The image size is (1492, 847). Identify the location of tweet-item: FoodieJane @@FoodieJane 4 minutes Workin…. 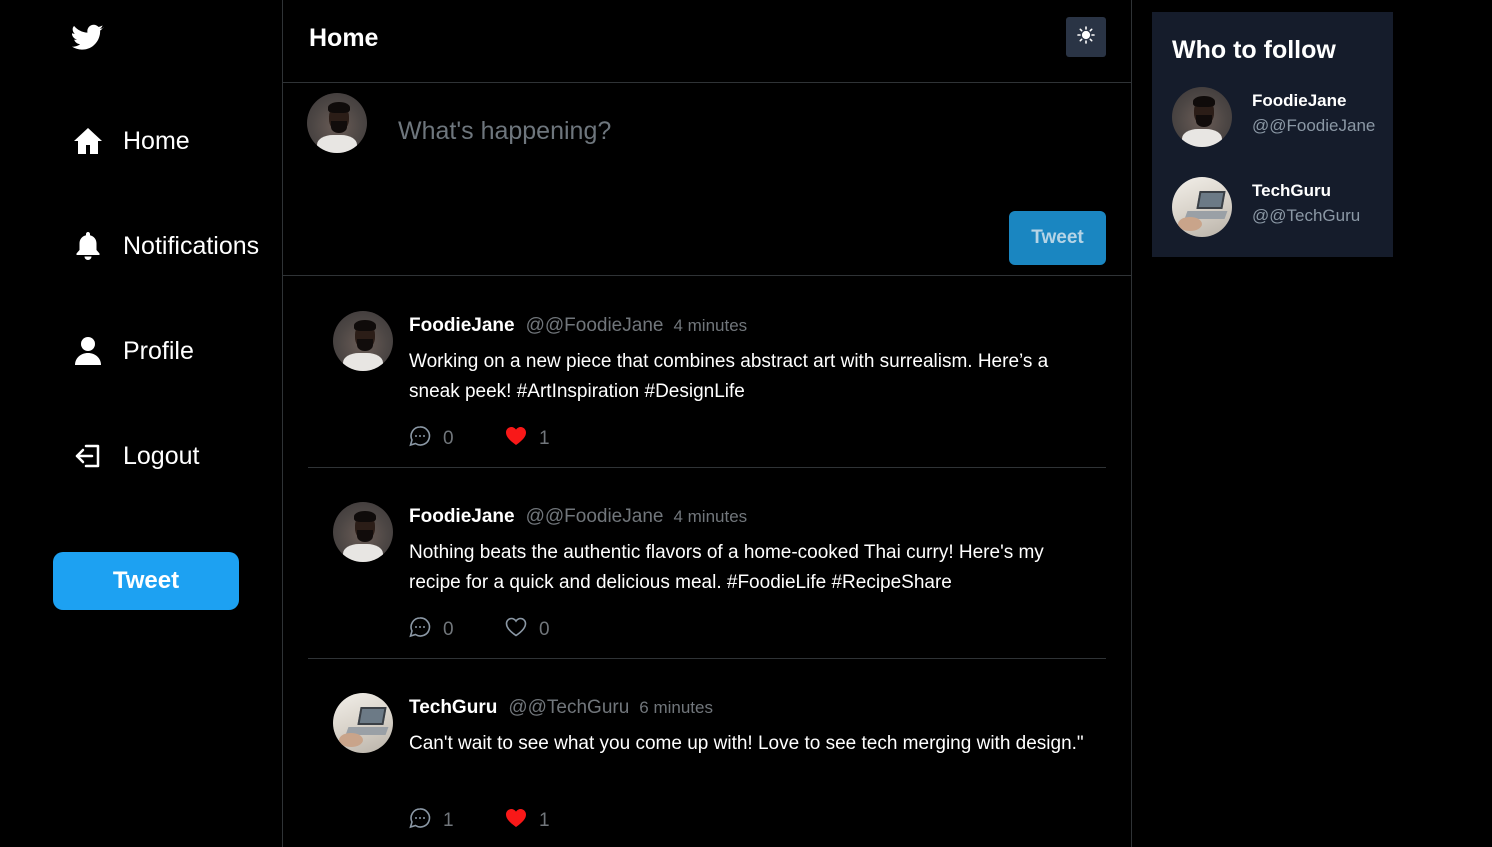
(707, 372).